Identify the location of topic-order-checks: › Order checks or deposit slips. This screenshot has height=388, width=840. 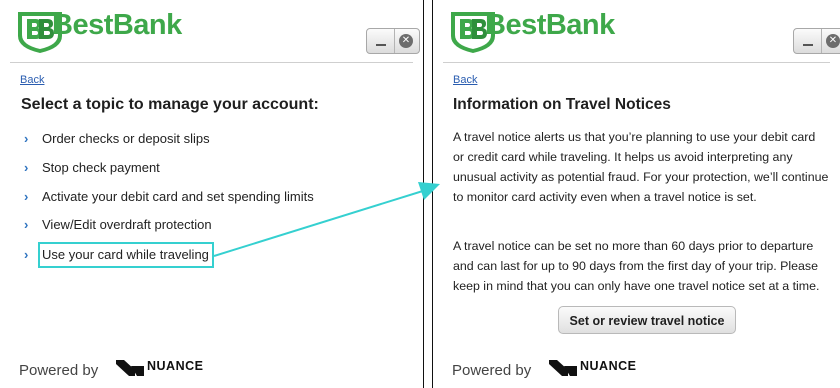
(117, 139).